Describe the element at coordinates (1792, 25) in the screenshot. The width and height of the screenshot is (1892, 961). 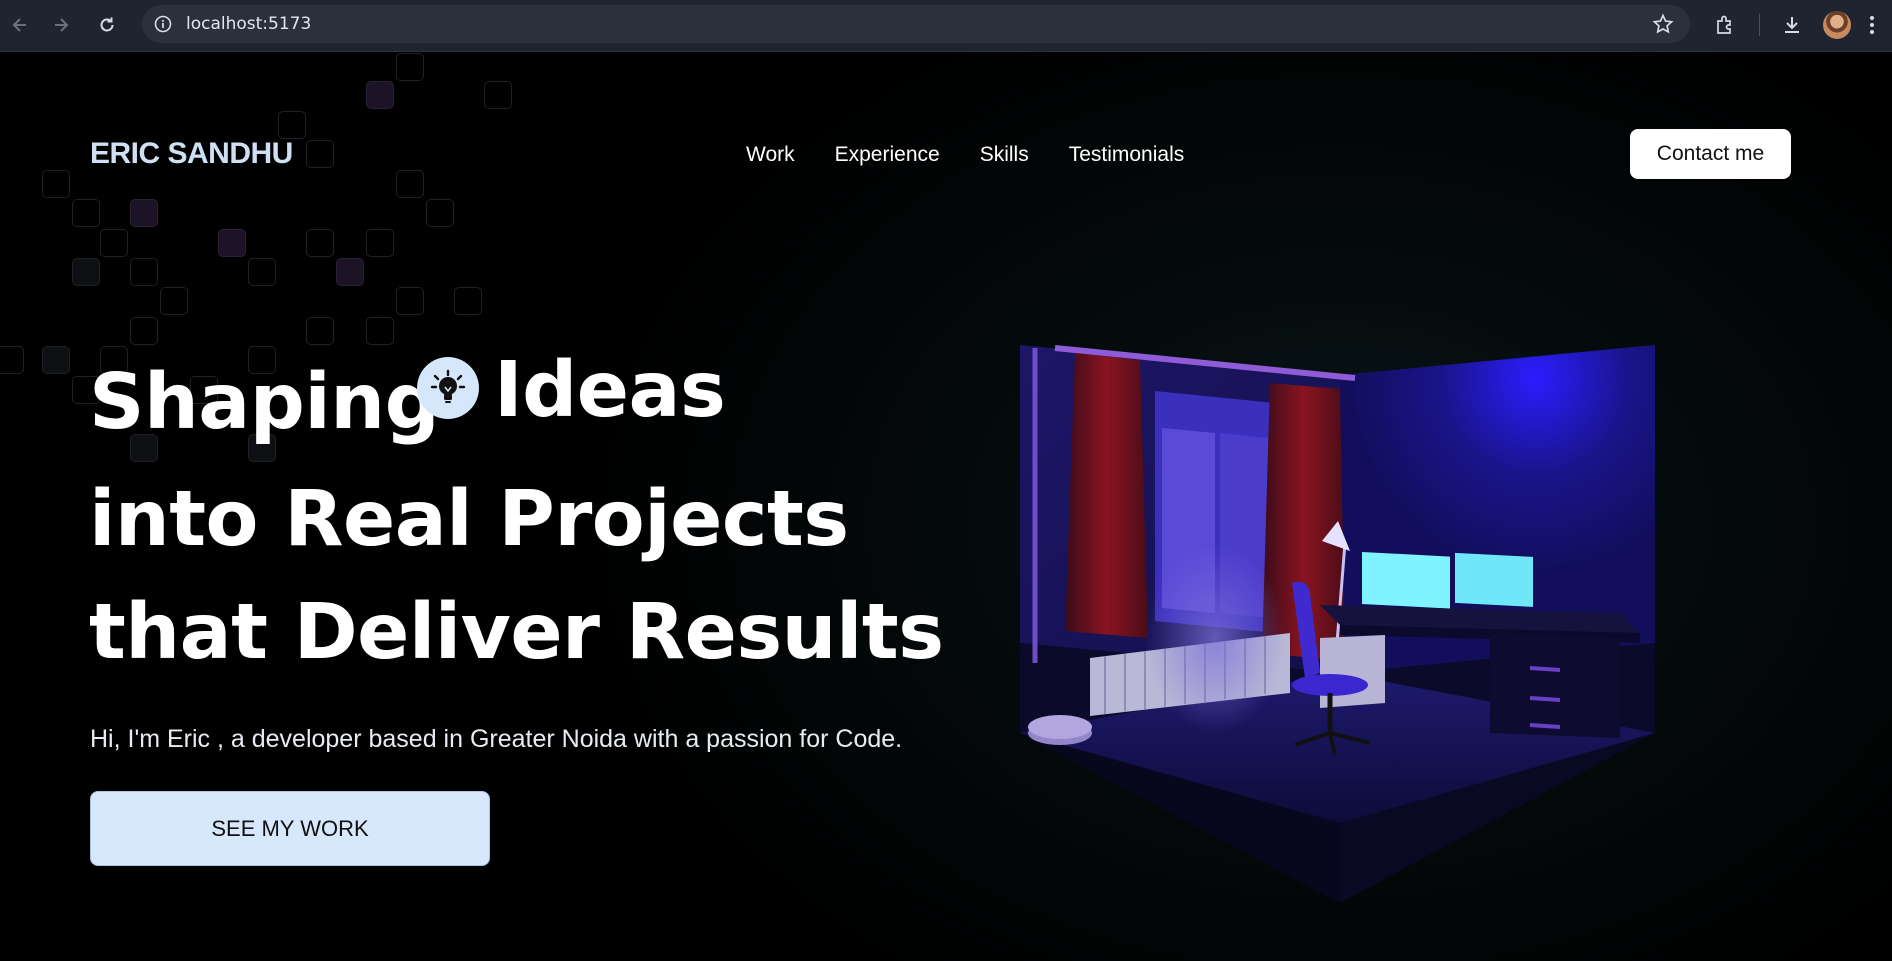
I see `download-icon` at that location.